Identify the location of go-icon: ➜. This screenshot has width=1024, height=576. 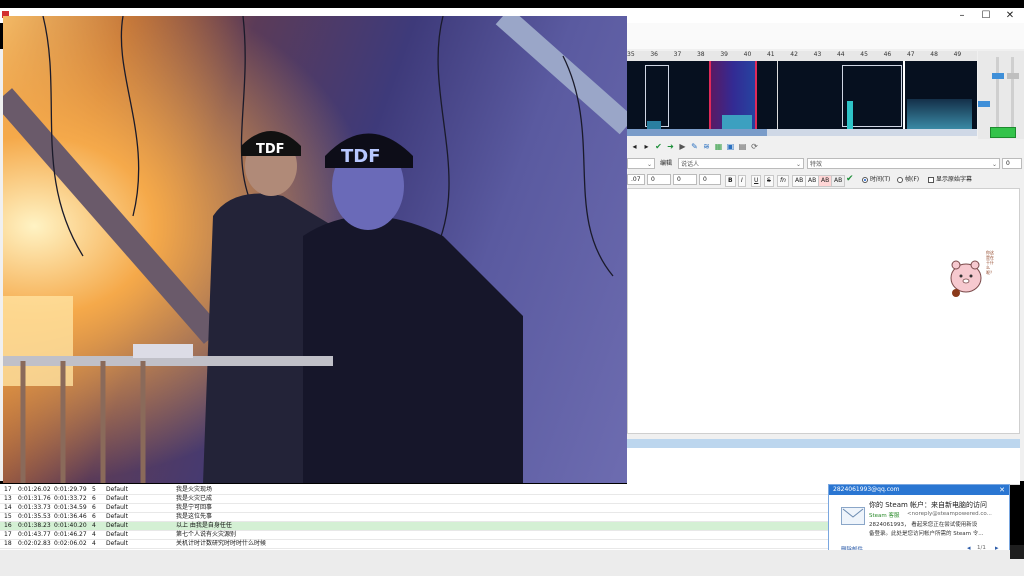
(670, 146).